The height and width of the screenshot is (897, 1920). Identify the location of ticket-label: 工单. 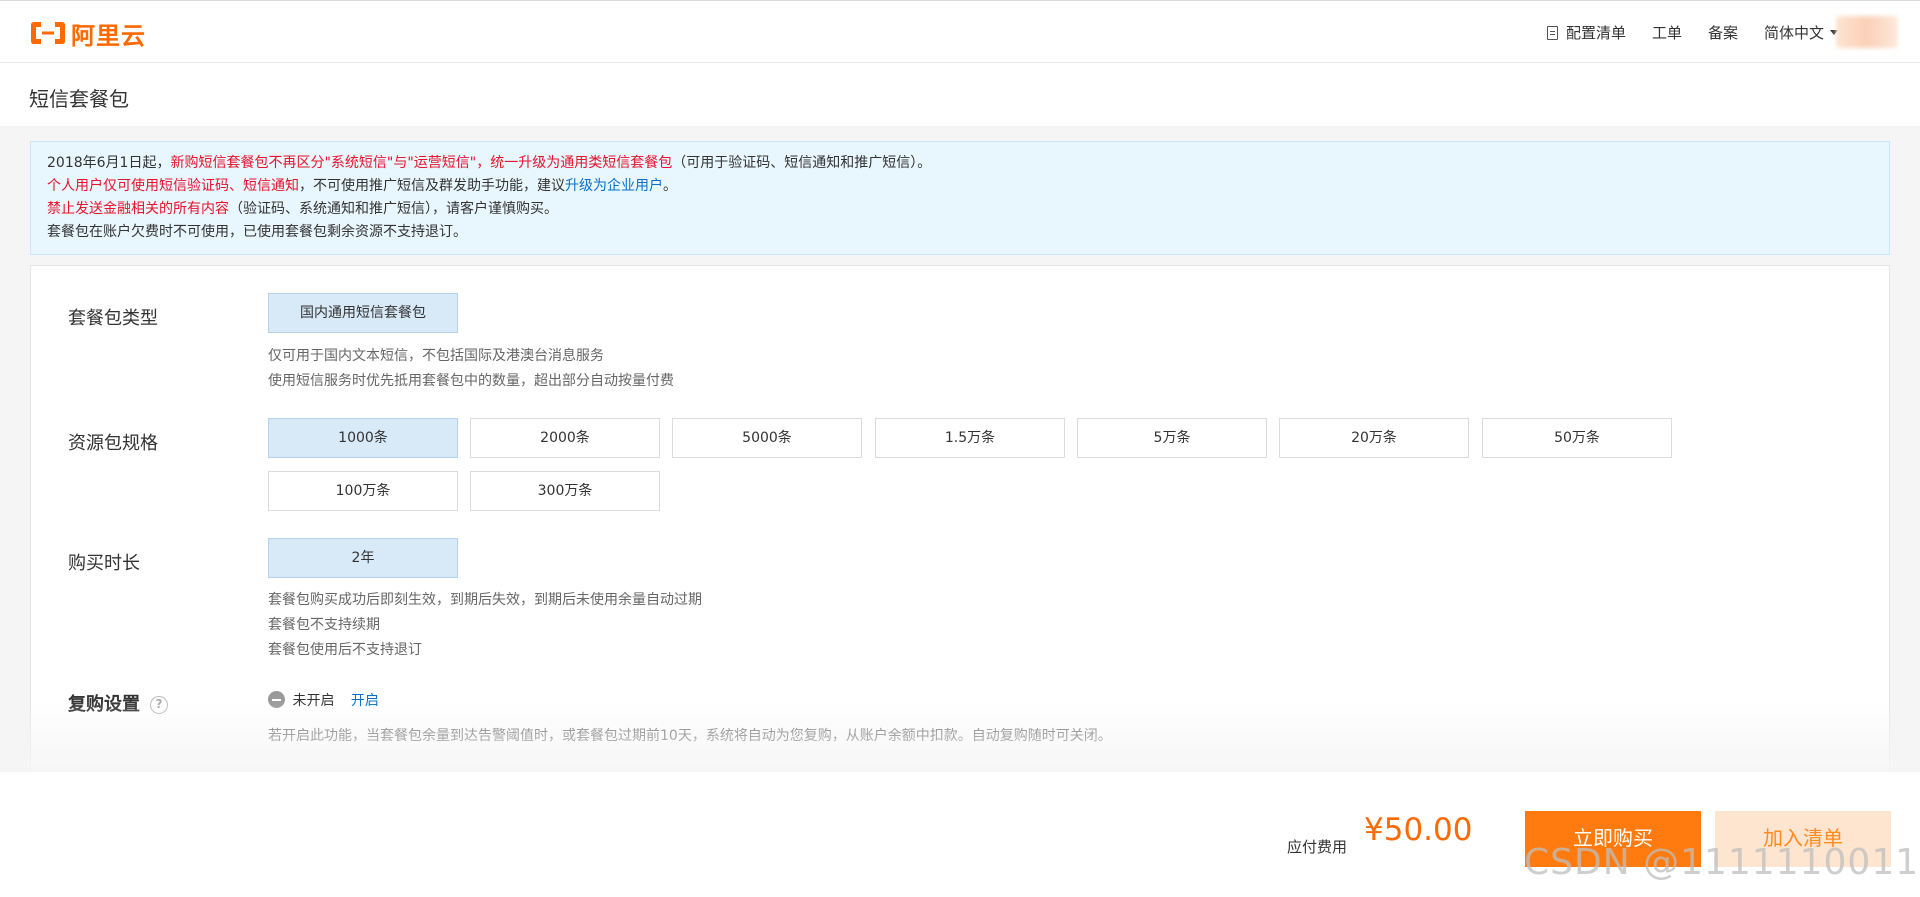
(1666, 33).